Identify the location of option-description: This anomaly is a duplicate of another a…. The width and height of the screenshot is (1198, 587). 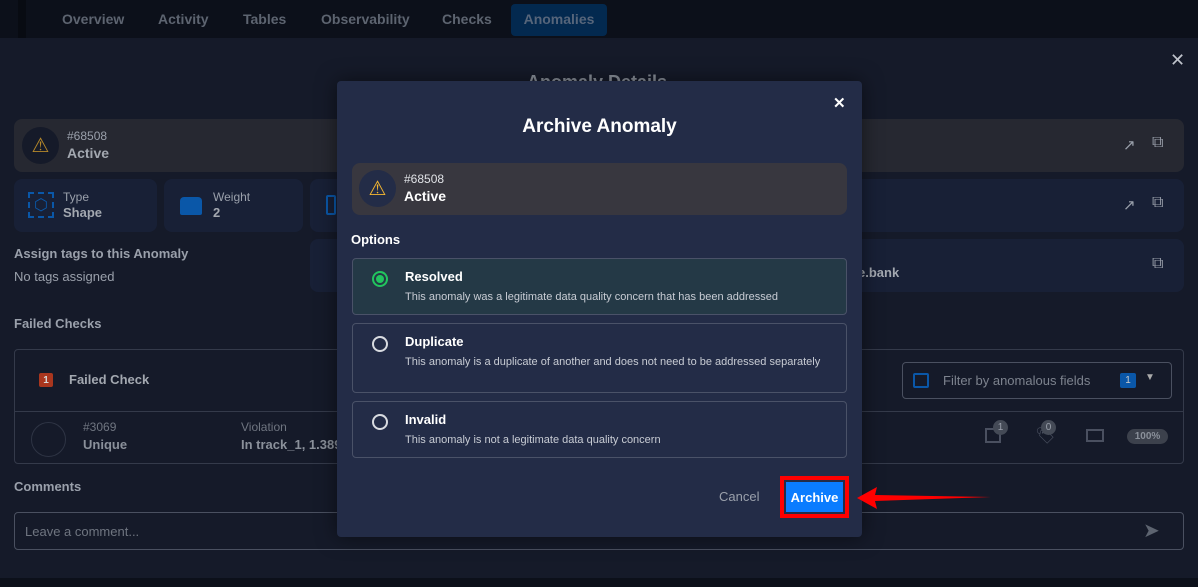
(613, 362).